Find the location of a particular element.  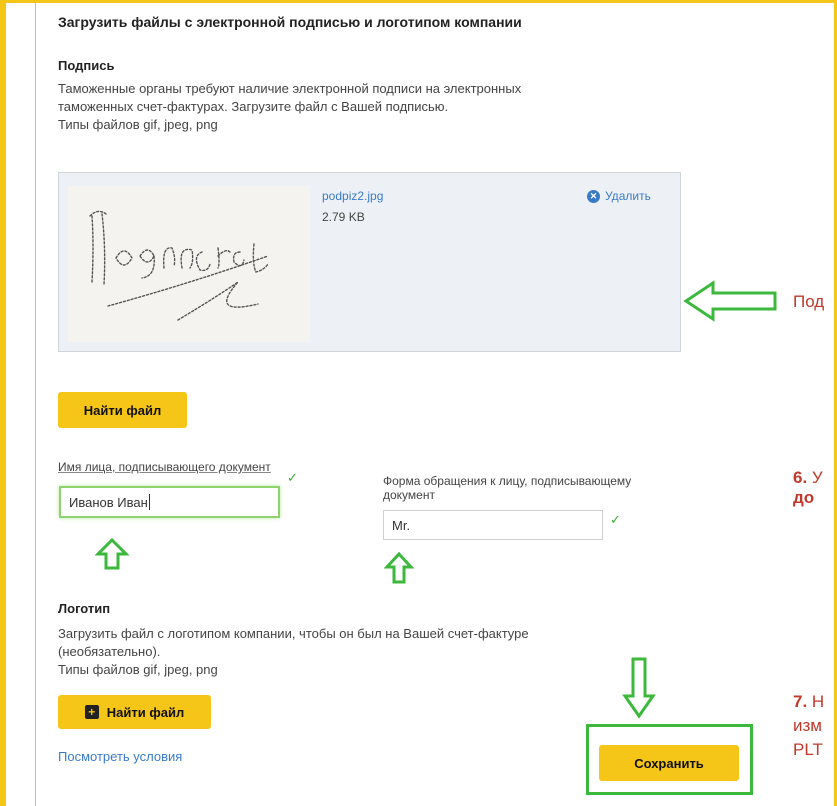

signer-salutation-input: Mr. is located at coordinates (493, 525).